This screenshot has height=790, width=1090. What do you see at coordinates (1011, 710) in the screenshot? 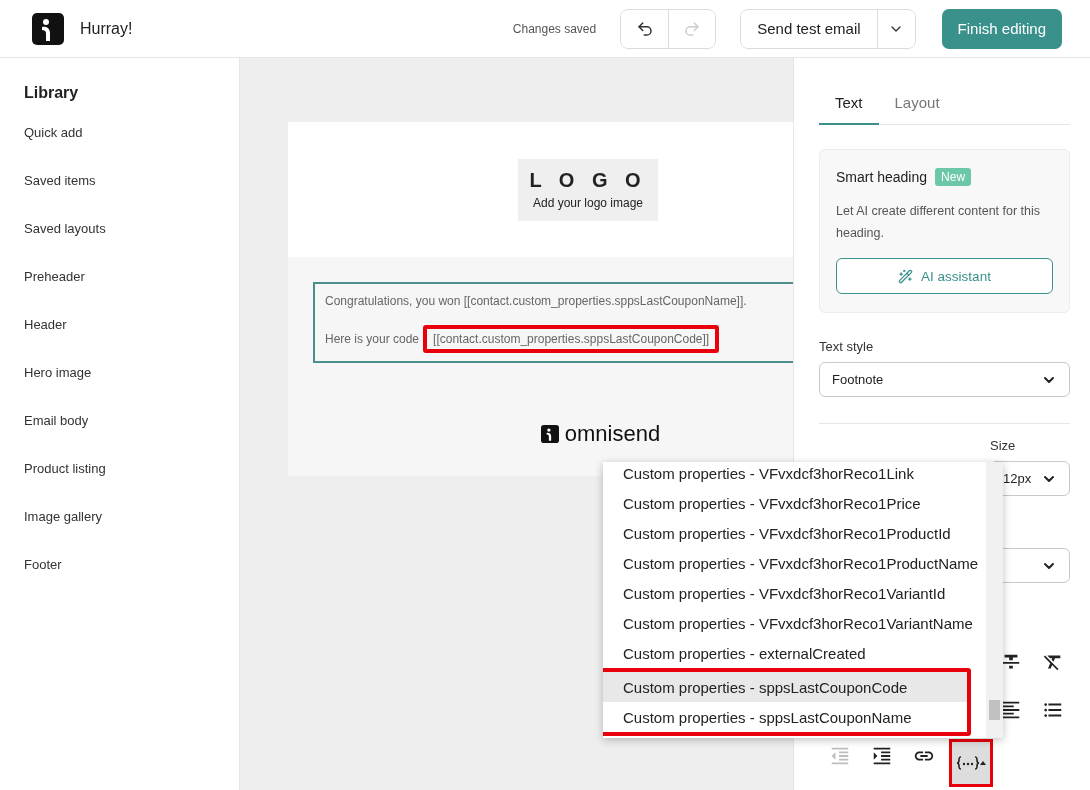
I see `align-icon` at bounding box center [1011, 710].